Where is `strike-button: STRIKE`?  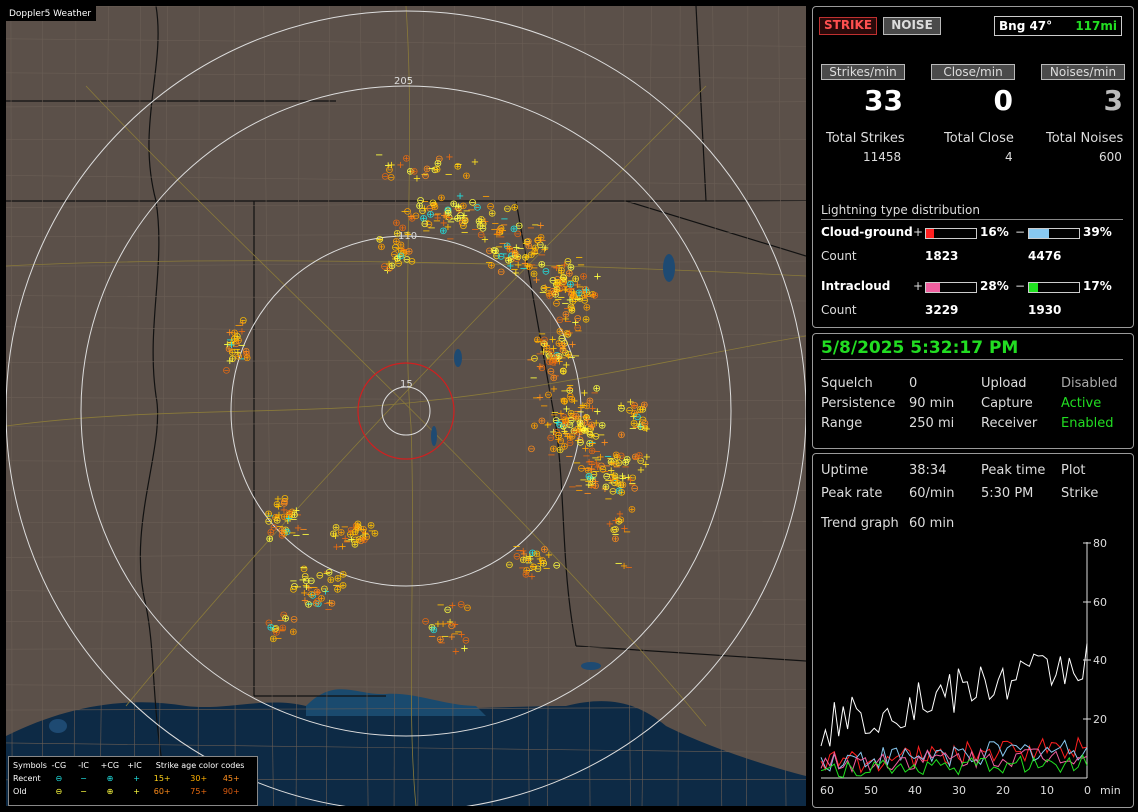
strike-button: STRIKE is located at coordinates (848, 26).